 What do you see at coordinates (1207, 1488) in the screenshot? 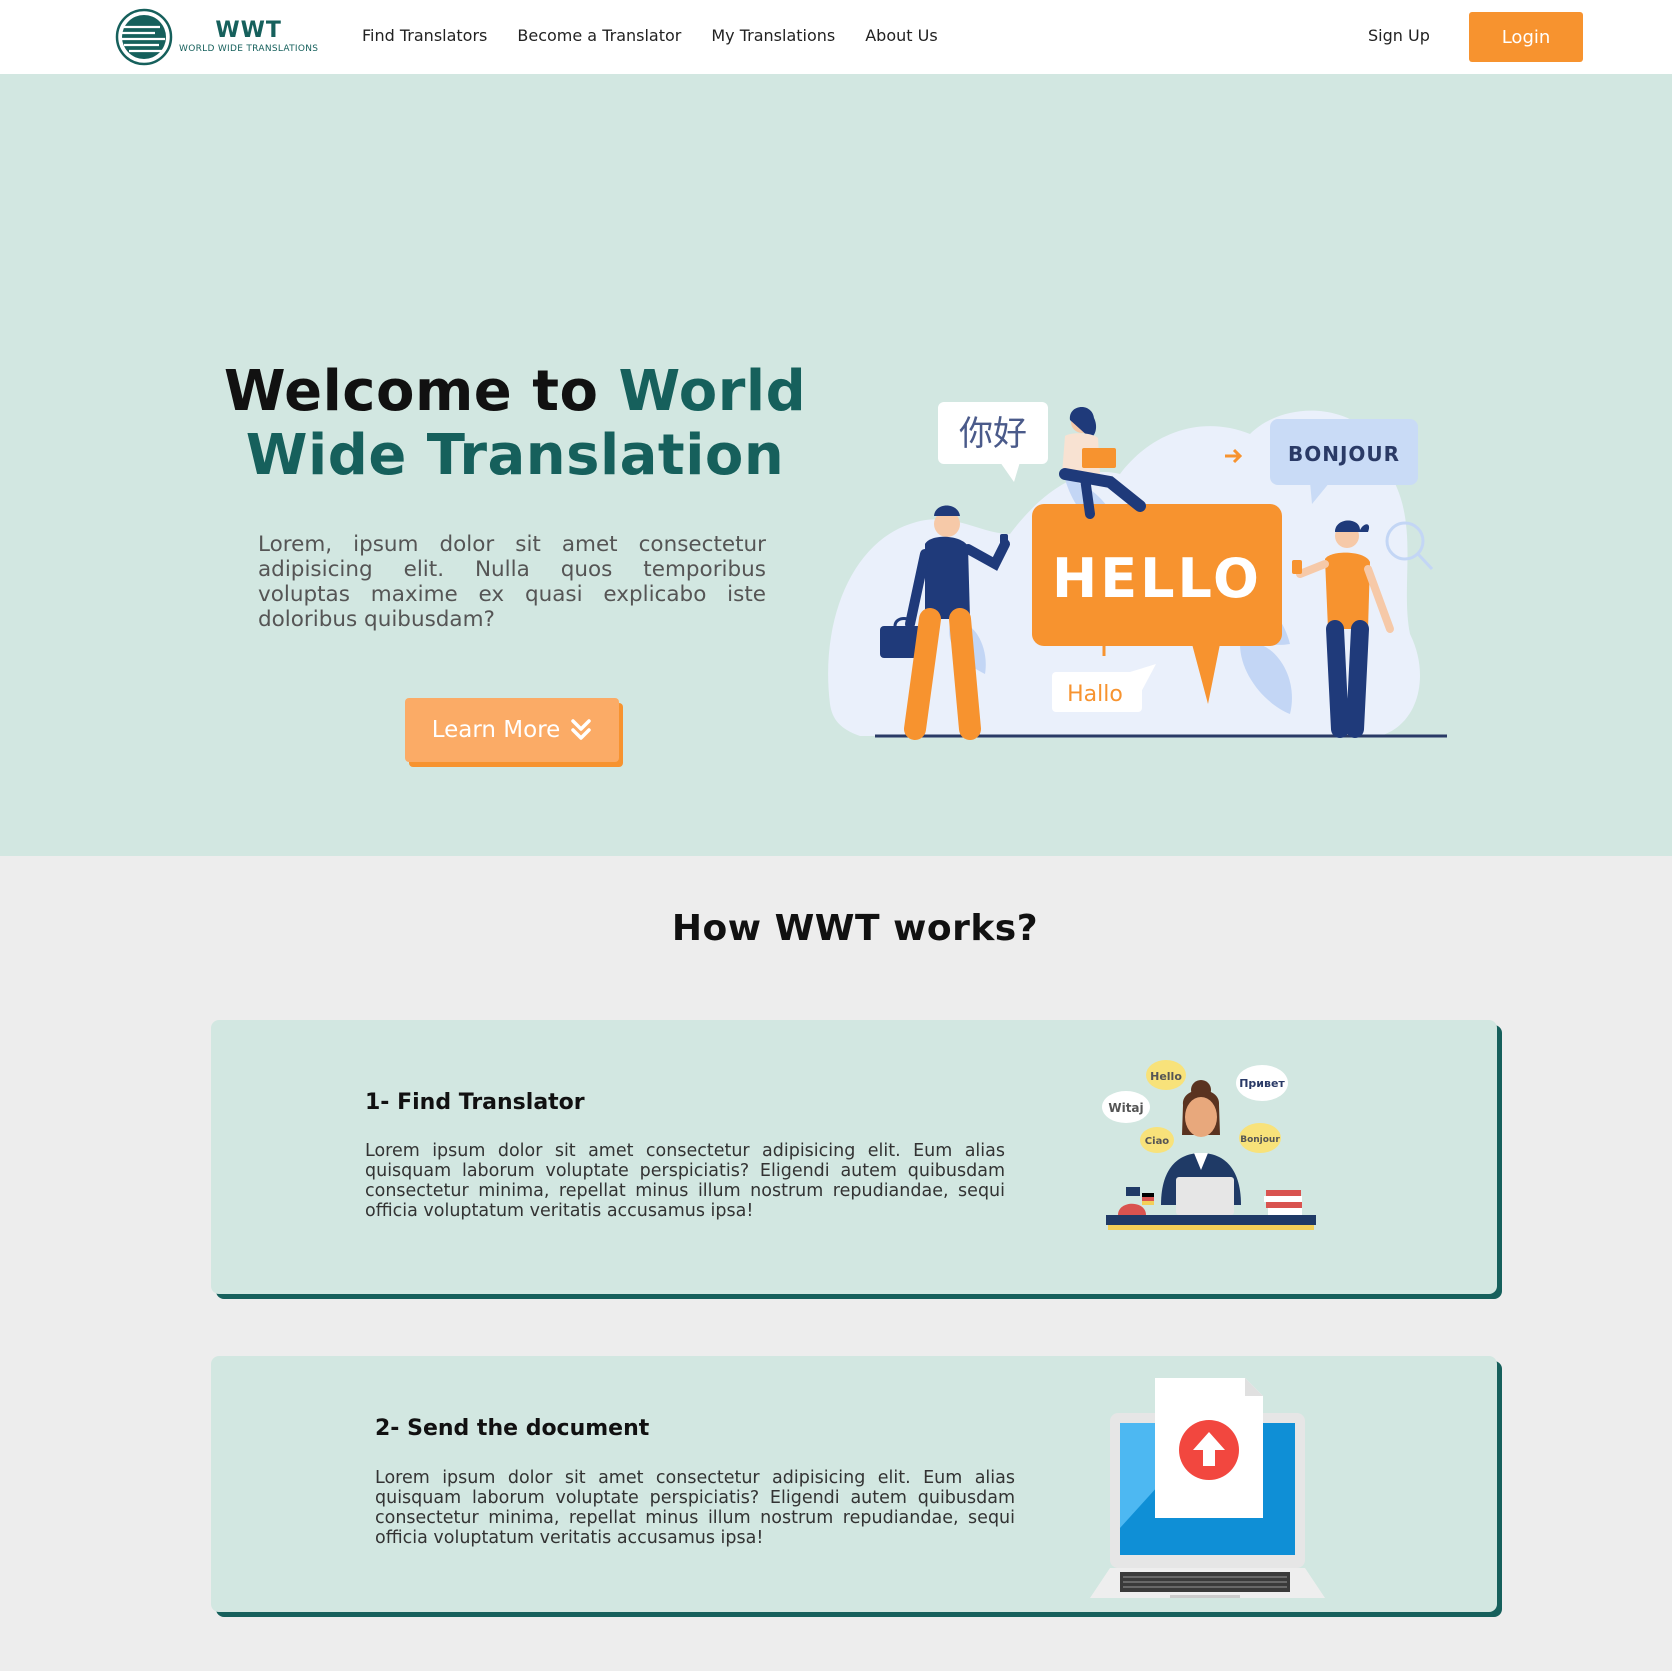
I see `laptop-upload-illustration` at bounding box center [1207, 1488].